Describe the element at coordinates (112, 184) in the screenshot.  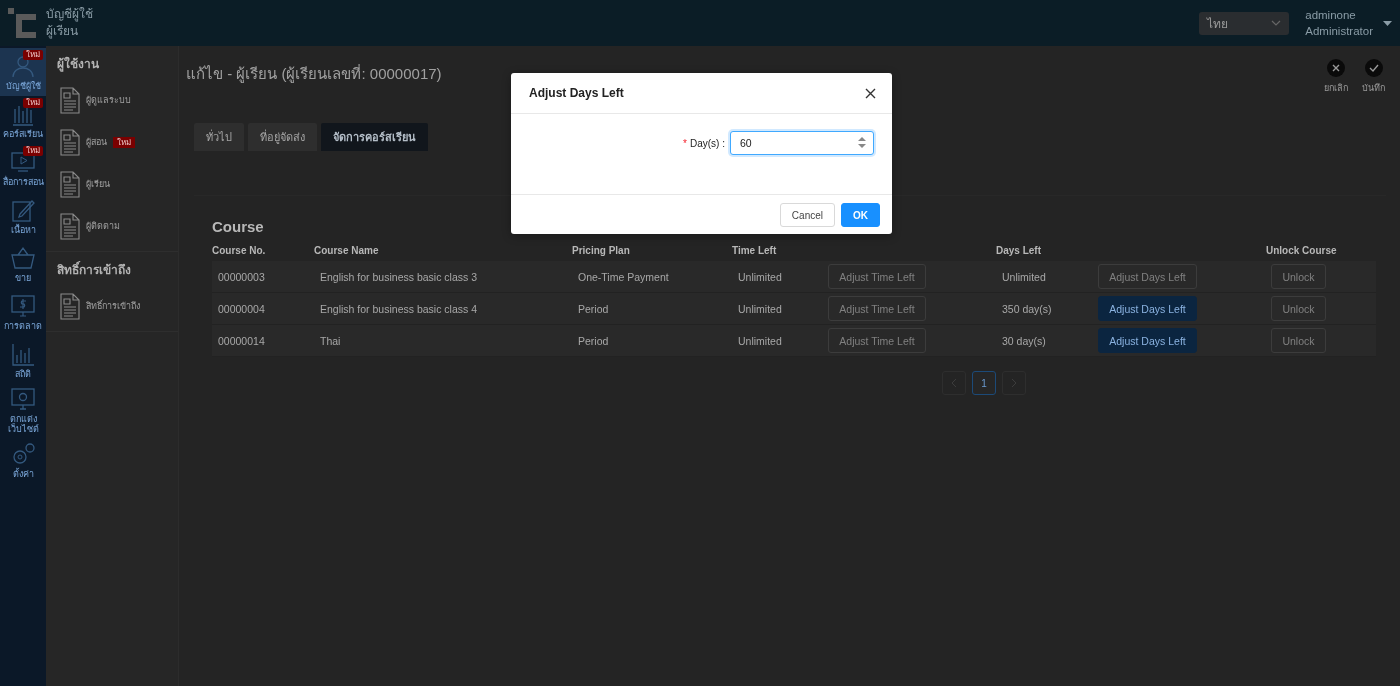
I see `menu-item: ผู้เรียน` at that location.